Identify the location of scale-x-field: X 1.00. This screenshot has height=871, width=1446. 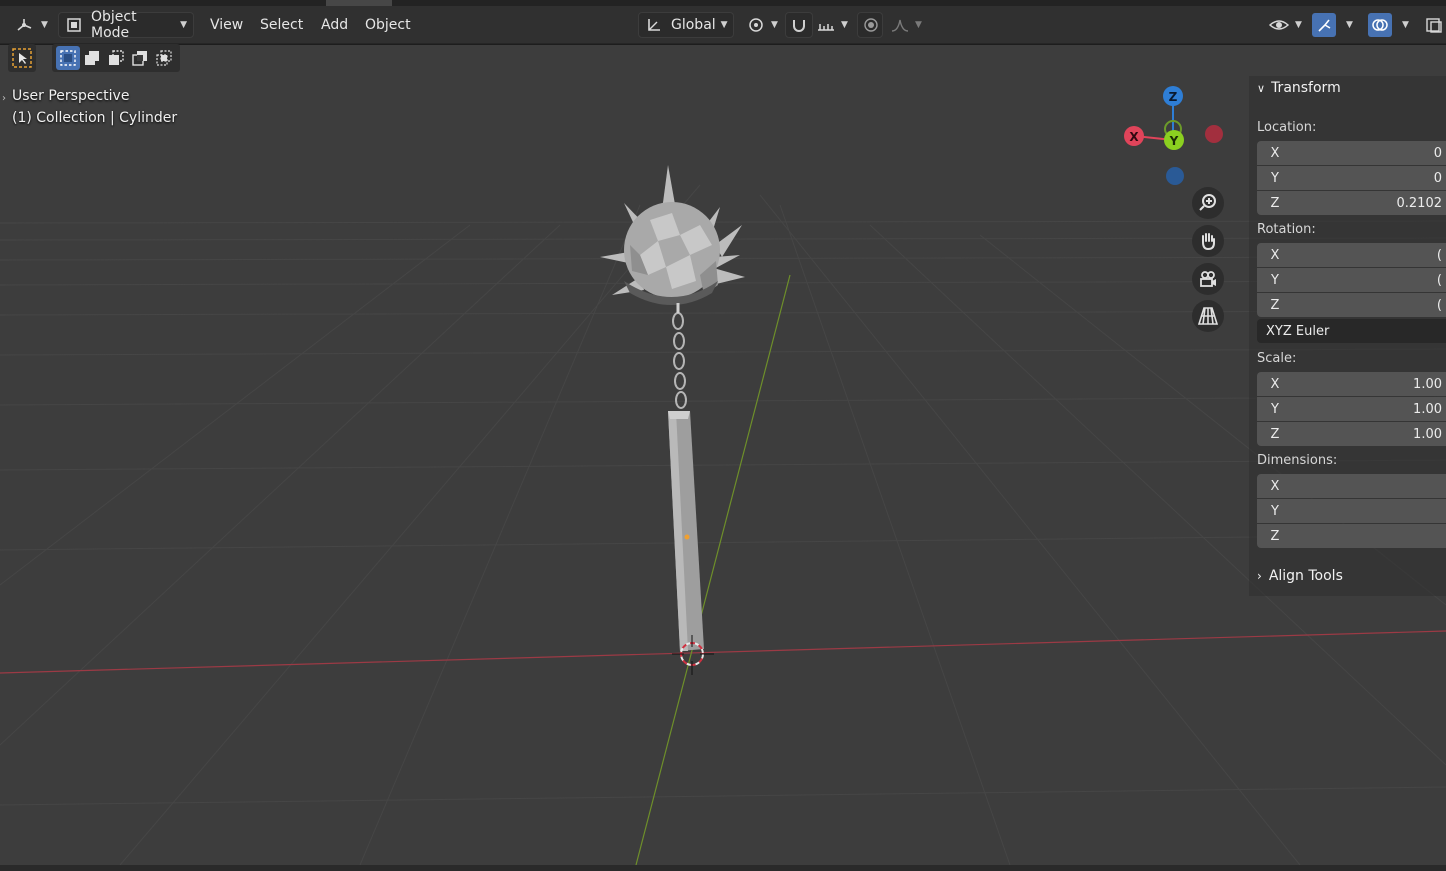
(1351, 384).